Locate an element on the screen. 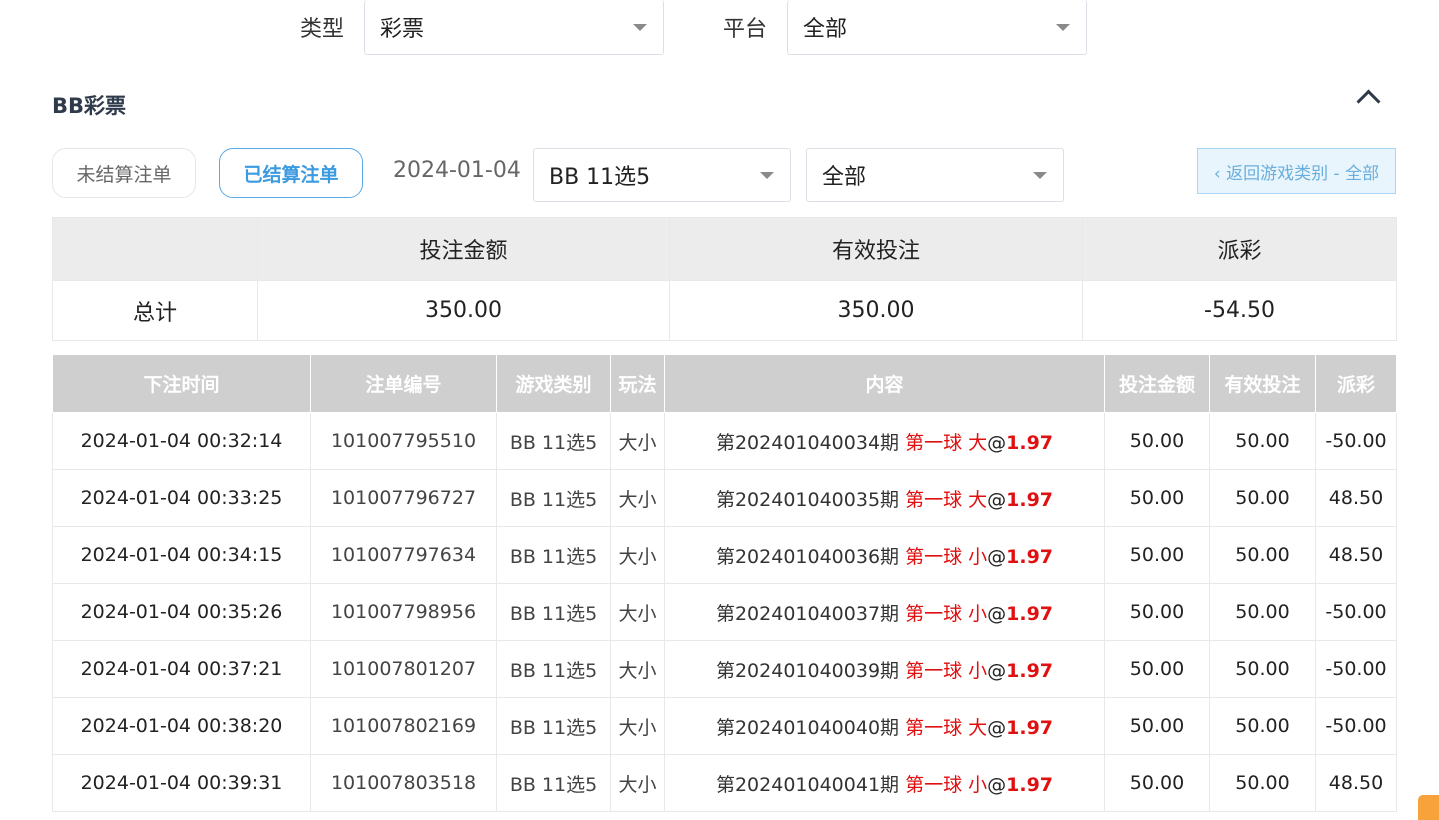 The height and width of the screenshot is (820, 1439). cell-content: 第202401040037期 第一球 小@1.97 is located at coordinates (884, 612).